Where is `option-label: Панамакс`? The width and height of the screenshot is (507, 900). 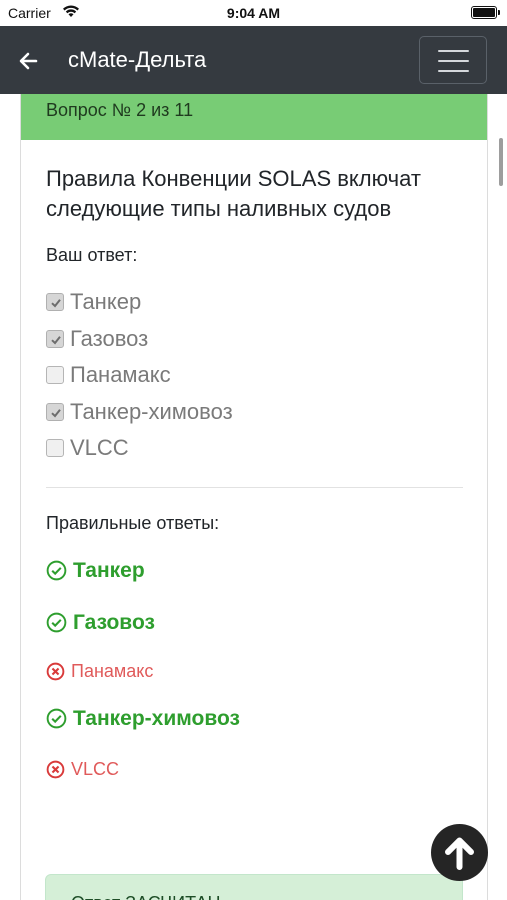 option-label: Панамакс is located at coordinates (120, 375).